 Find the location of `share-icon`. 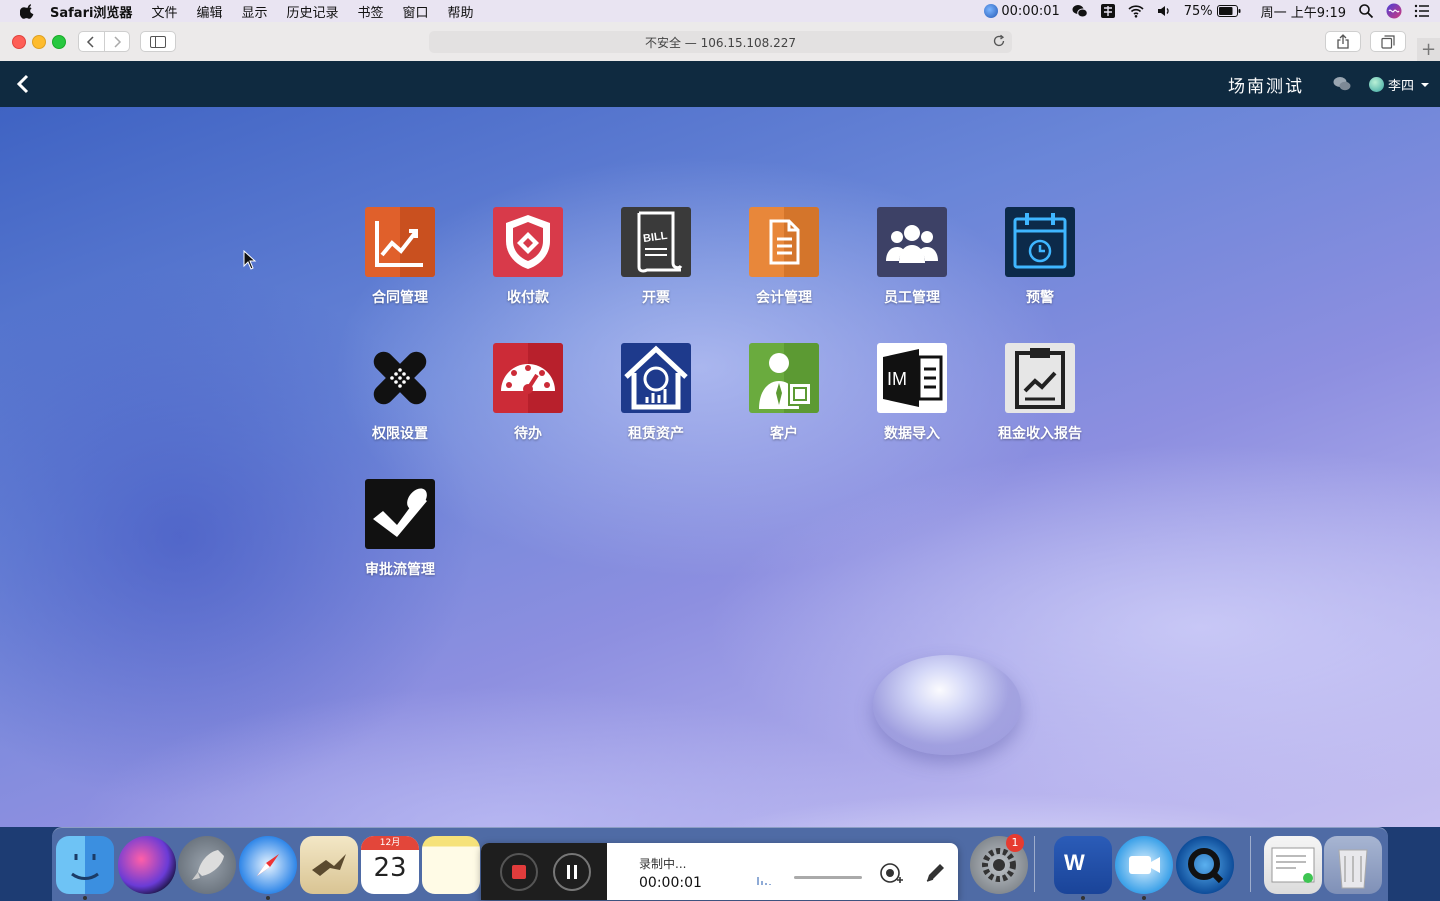

share-icon is located at coordinates (1343, 41).